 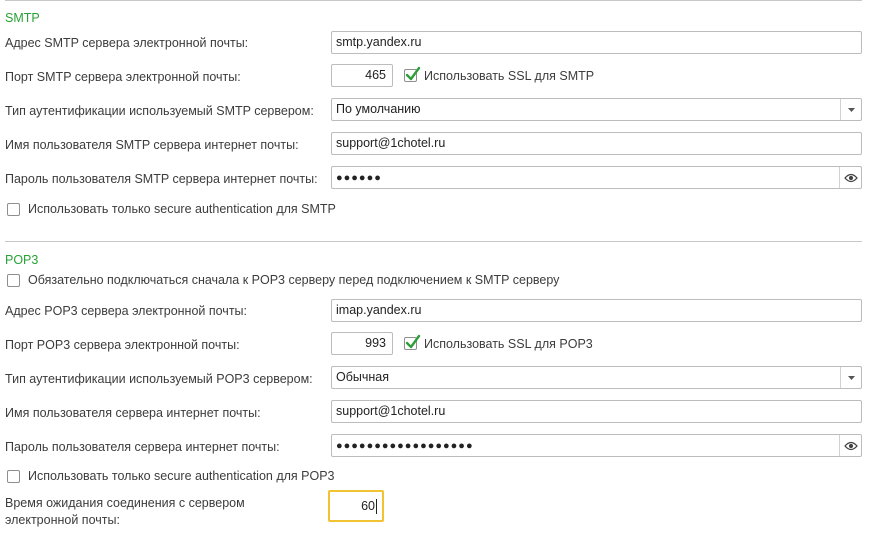 I want to click on pop3-user-label: Имя пользователя сервера интернет почты:, so click(x=133, y=413).